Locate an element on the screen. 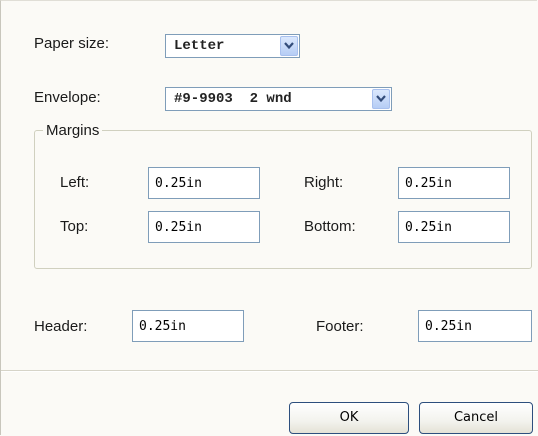 The width and height of the screenshot is (538, 436). cancel-button: Cancel is located at coordinates (476, 418).